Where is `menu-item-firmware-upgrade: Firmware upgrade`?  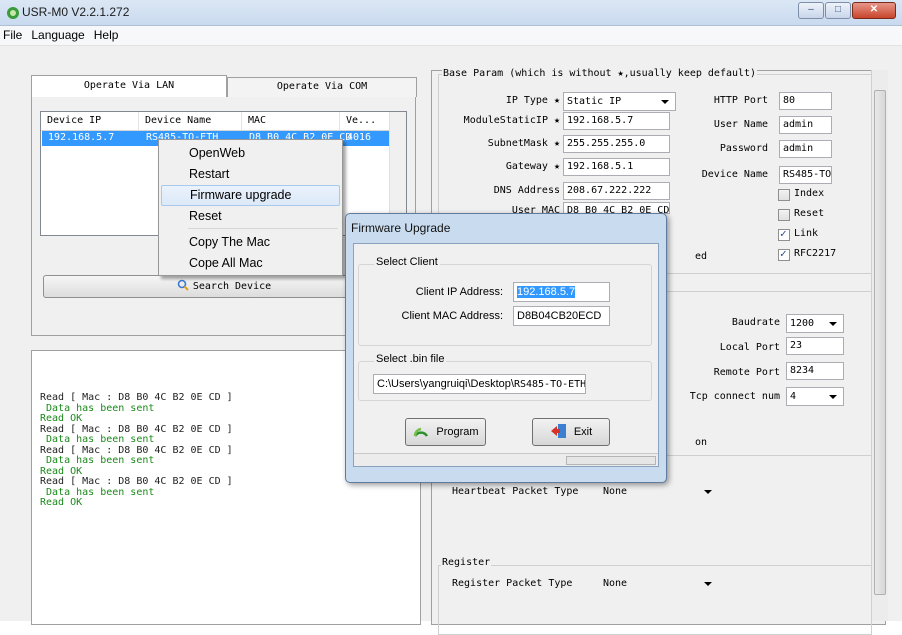
menu-item-firmware-upgrade: Firmware upgrade is located at coordinates (250, 195).